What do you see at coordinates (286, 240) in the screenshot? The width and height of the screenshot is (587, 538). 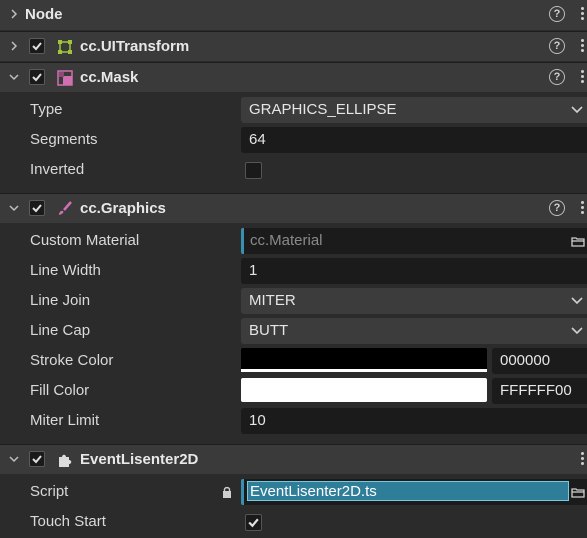 I see `custom-material-value: cc.Material` at bounding box center [286, 240].